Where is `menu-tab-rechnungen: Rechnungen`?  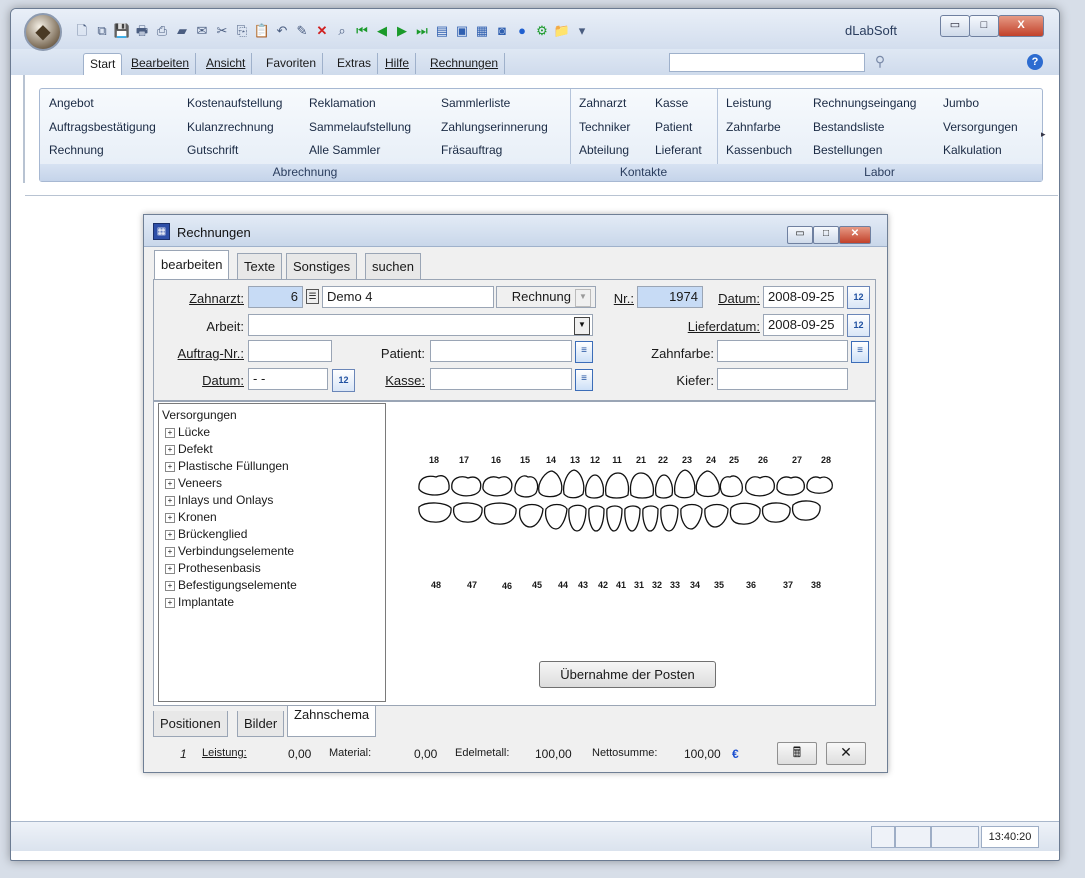 menu-tab-rechnungen: Rechnungen is located at coordinates (465, 63).